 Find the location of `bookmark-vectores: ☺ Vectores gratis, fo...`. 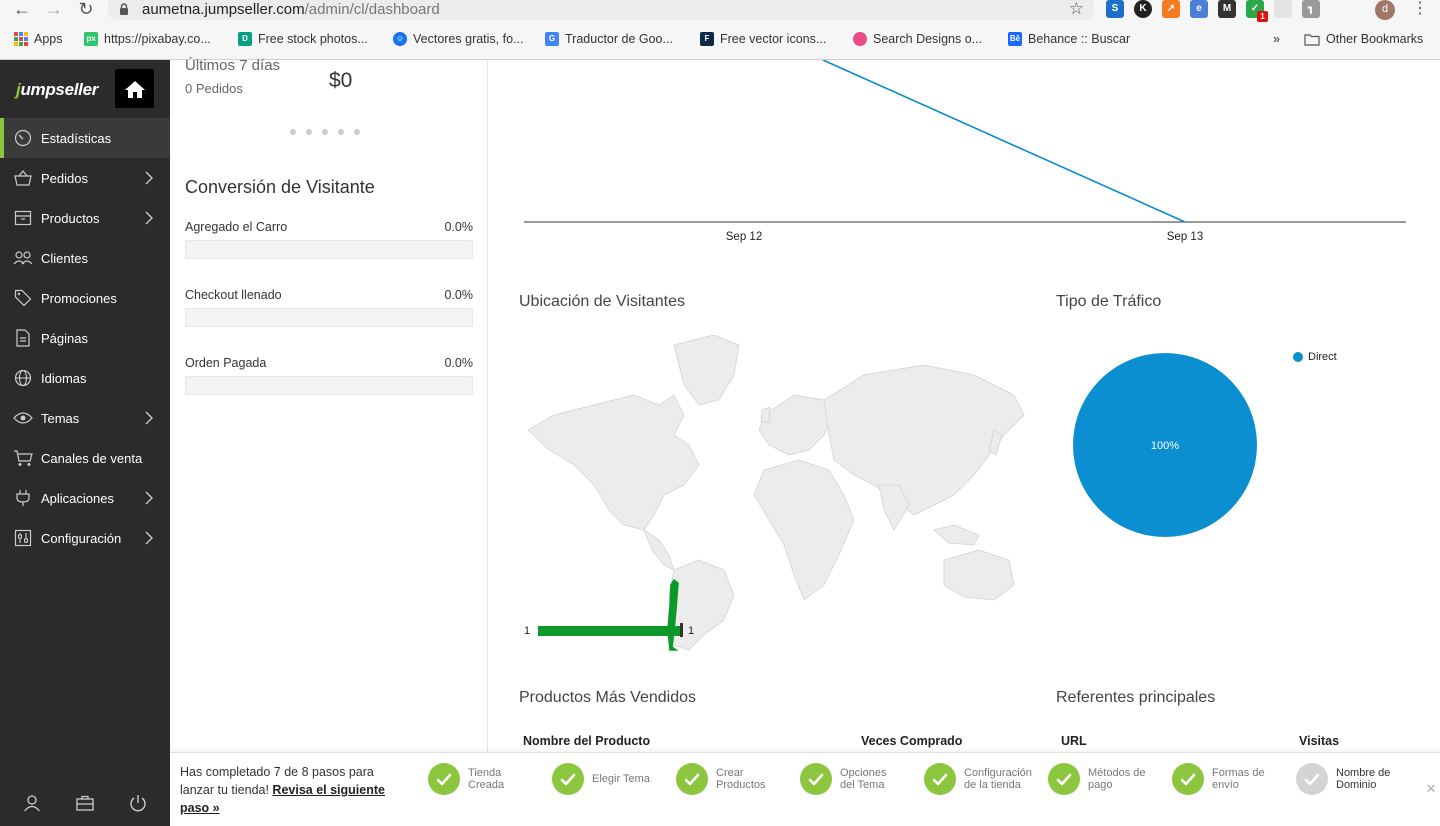

bookmark-vectores: ☺ Vectores gratis, fo... is located at coordinates (458, 39).